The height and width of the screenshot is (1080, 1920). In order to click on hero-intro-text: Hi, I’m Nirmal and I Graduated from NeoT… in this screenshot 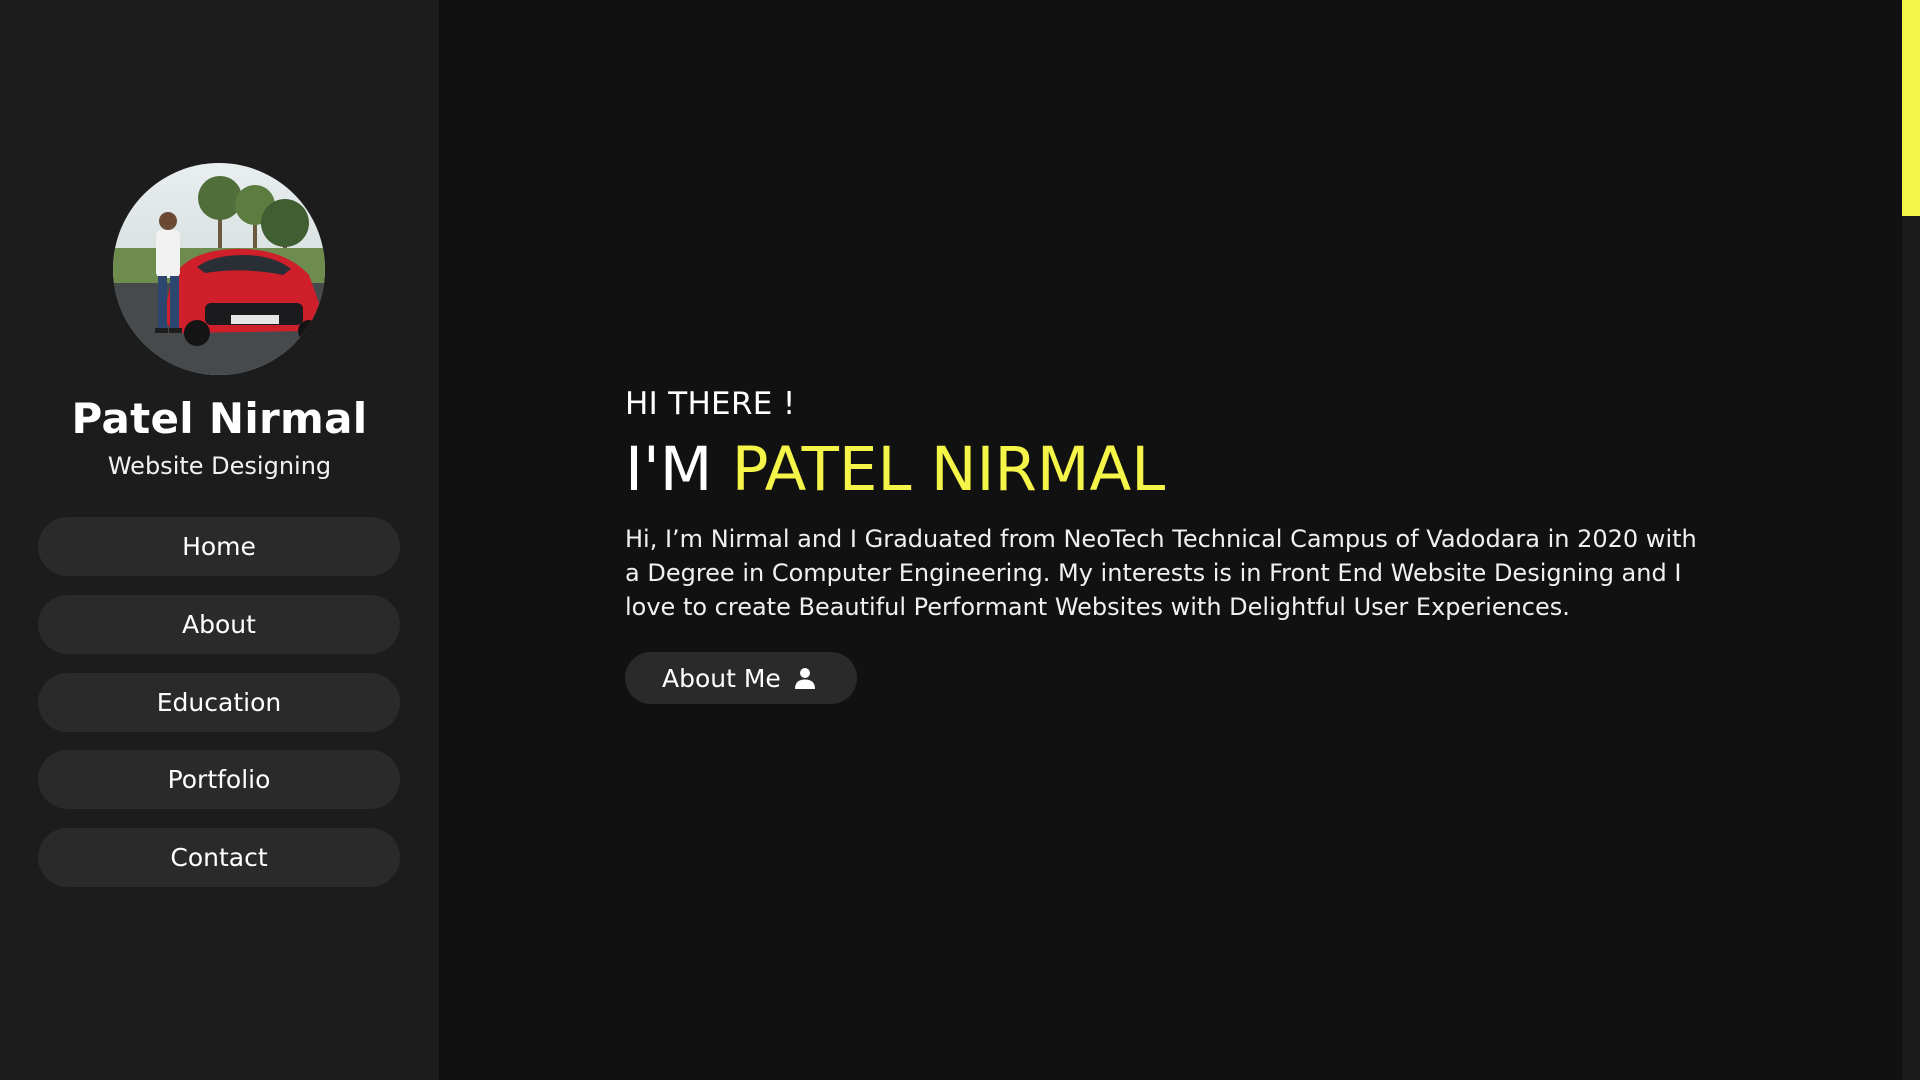, I will do `click(1161, 573)`.